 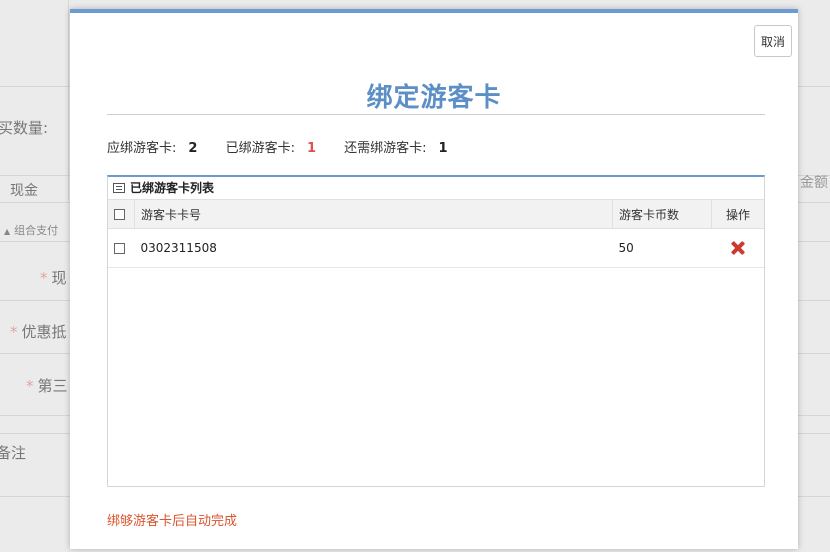 What do you see at coordinates (38, 332) in the screenshot?
I see `discount-label: * 优惠抵` at bounding box center [38, 332].